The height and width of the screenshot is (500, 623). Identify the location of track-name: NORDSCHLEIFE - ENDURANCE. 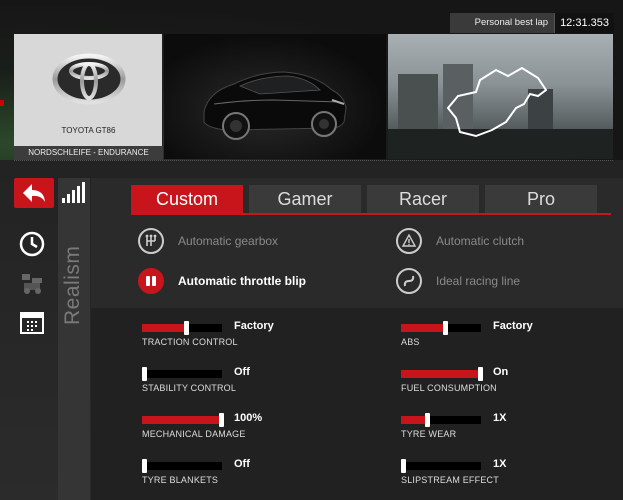
(88, 153).